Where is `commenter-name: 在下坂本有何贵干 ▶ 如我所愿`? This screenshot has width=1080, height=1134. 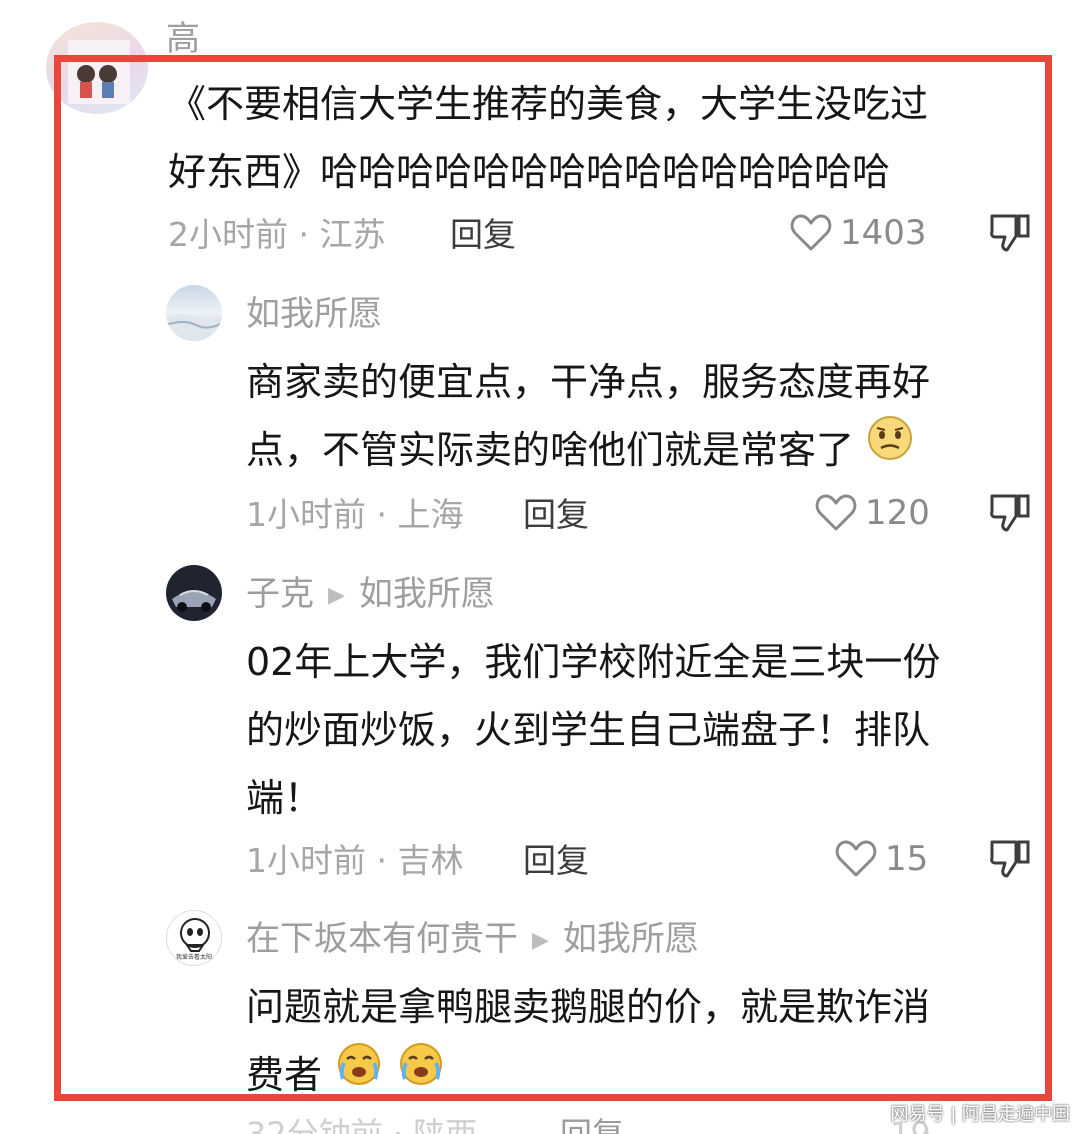
commenter-name: 在下坂本有何贵干 ▶ 如我所愿 is located at coordinates (472, 939).